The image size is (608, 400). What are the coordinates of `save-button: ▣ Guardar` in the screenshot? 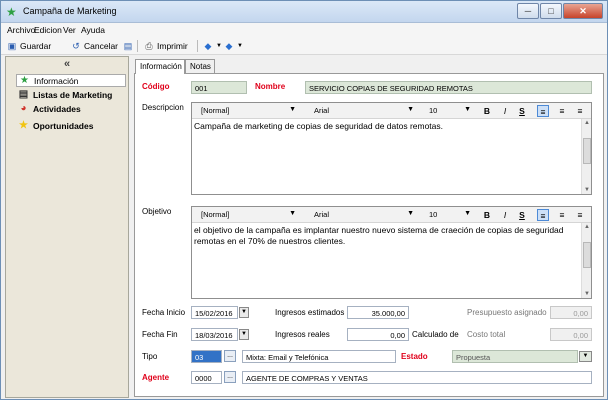 It's located at (29, 46).